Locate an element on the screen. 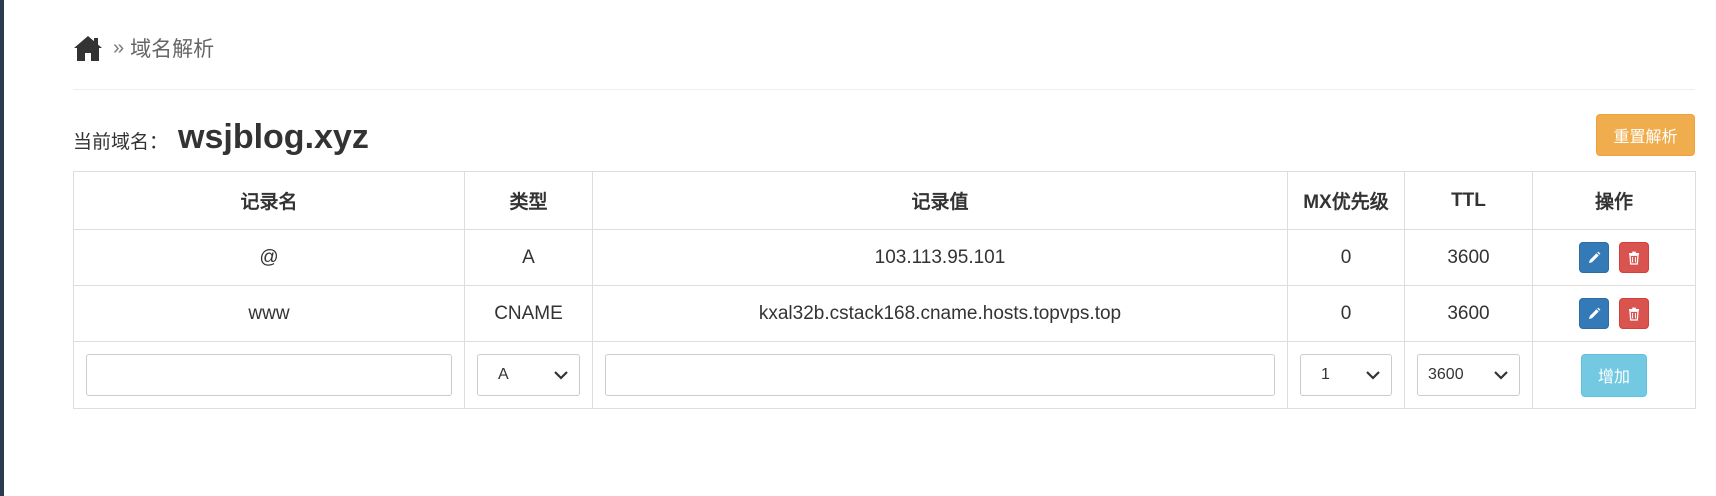  breadcrumb: » 域名解析 is located at coordinates (143, 48).